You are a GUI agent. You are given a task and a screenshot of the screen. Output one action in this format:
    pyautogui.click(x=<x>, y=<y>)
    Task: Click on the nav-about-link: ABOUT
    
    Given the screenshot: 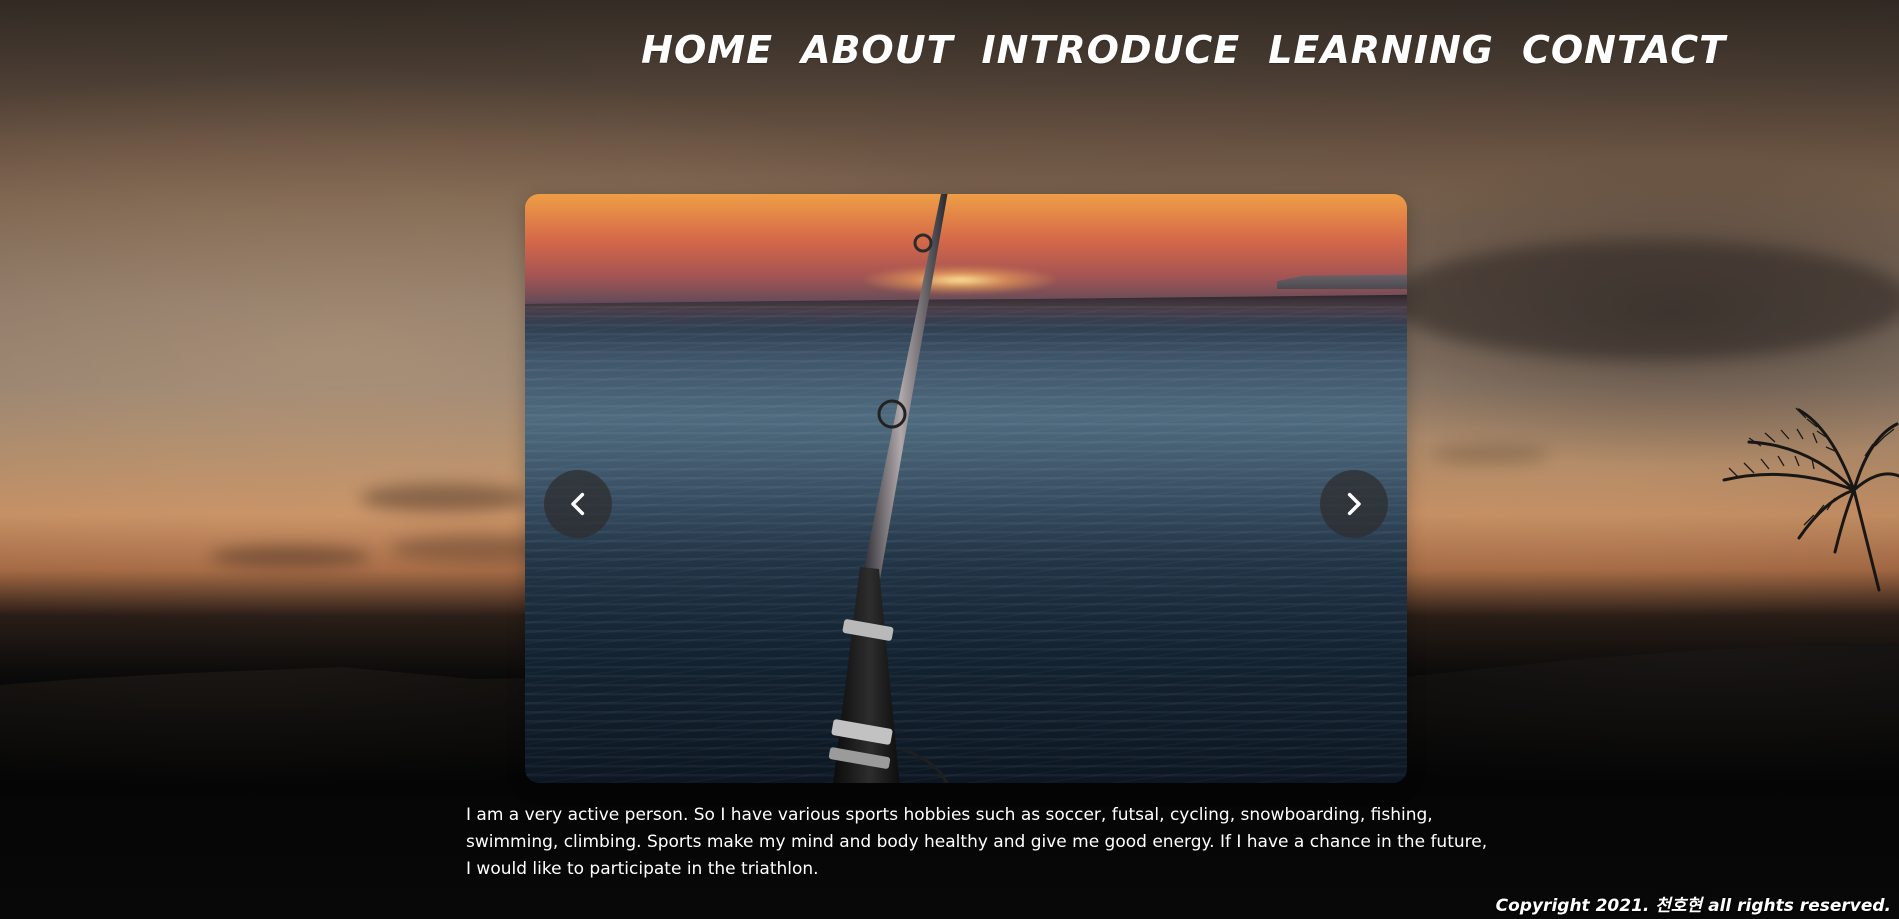 What is the action you would take?
    pyautogui.click(x=877, y=50)
    